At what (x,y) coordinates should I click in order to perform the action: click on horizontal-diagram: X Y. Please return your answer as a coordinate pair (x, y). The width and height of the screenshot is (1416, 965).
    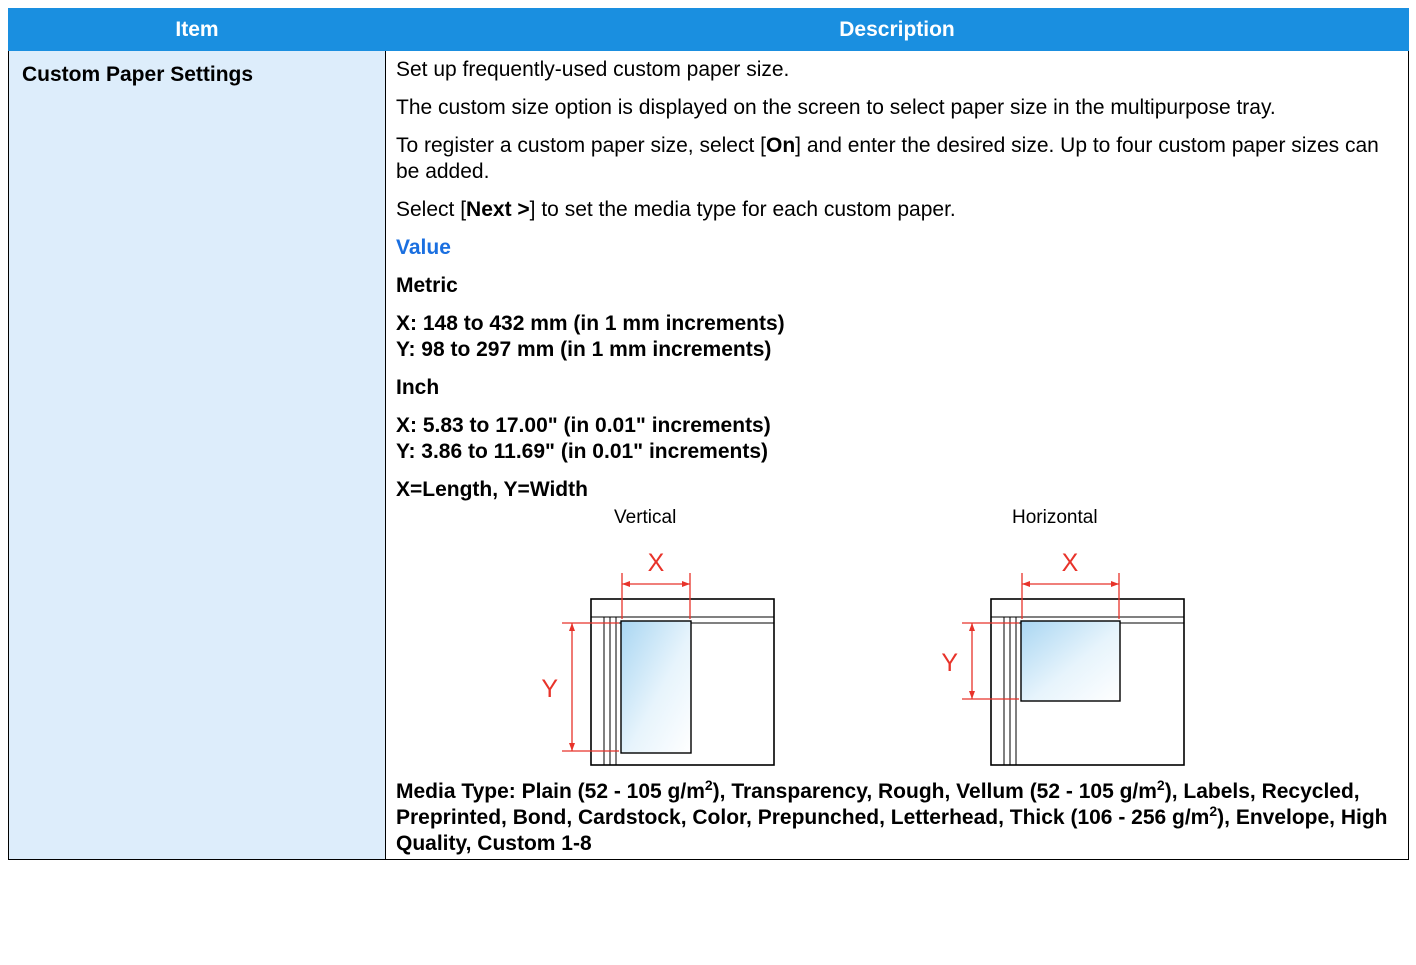
    Looking at the image, I should click on (1063, 657).